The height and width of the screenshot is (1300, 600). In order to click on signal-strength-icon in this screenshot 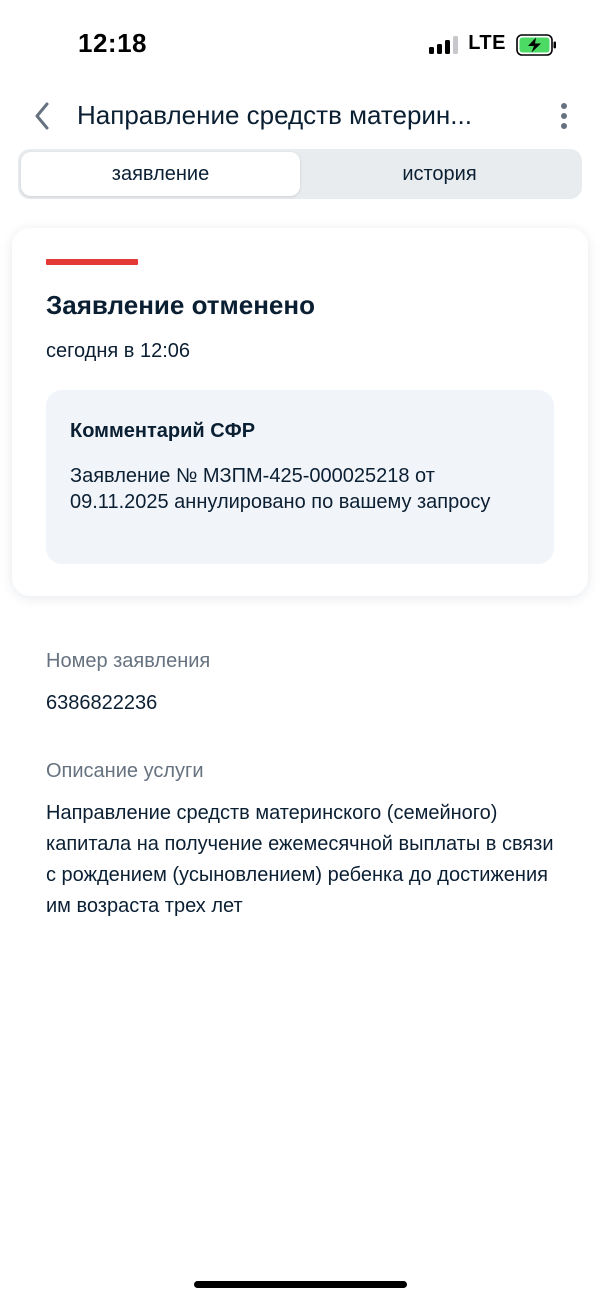, I will do `click(444, 44)`.